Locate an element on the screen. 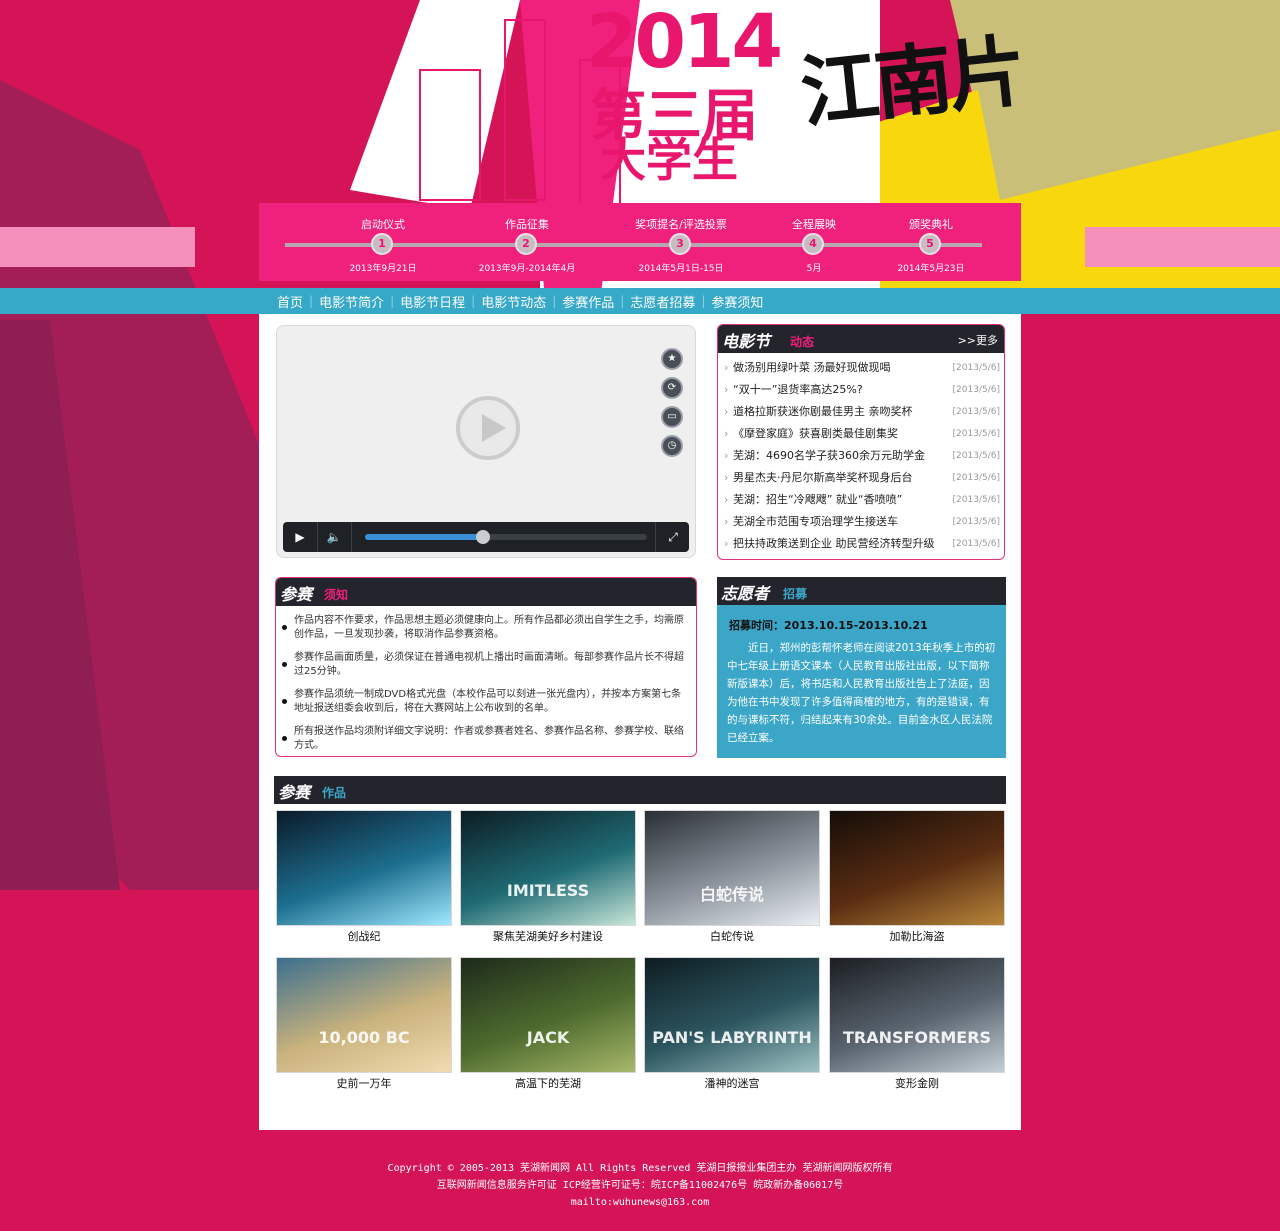  timeline-step-label: 颁奖典礼 is located at coordinates (931, 224).